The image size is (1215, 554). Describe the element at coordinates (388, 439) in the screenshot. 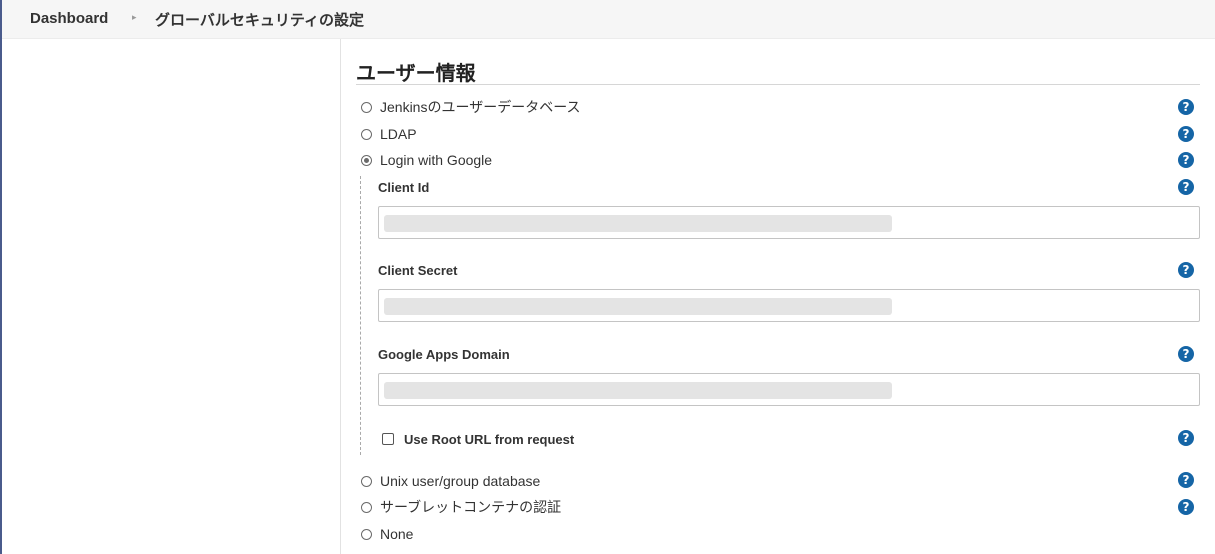

I see `use-root-url-checkbox` at that location.